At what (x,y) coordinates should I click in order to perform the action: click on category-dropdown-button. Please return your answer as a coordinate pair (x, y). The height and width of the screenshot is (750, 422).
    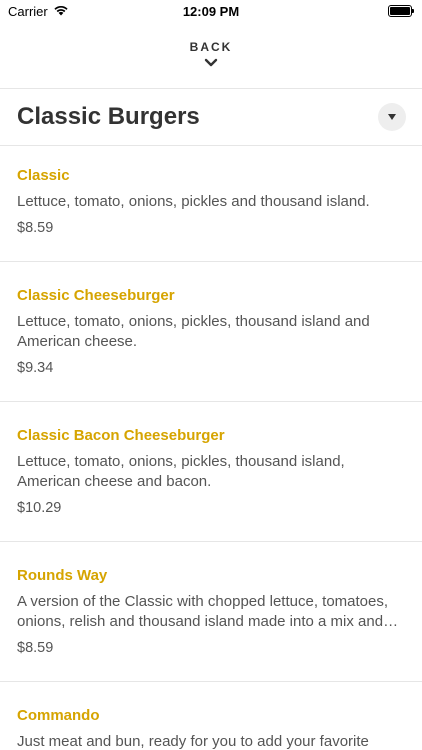
    Looking at the image, I should click on (392, 117).